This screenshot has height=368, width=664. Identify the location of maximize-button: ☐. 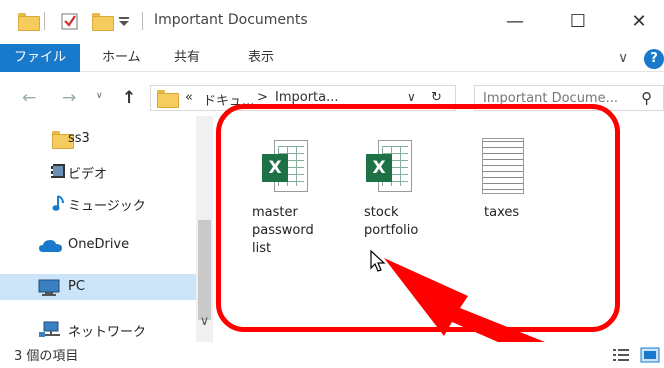
(578, 22).